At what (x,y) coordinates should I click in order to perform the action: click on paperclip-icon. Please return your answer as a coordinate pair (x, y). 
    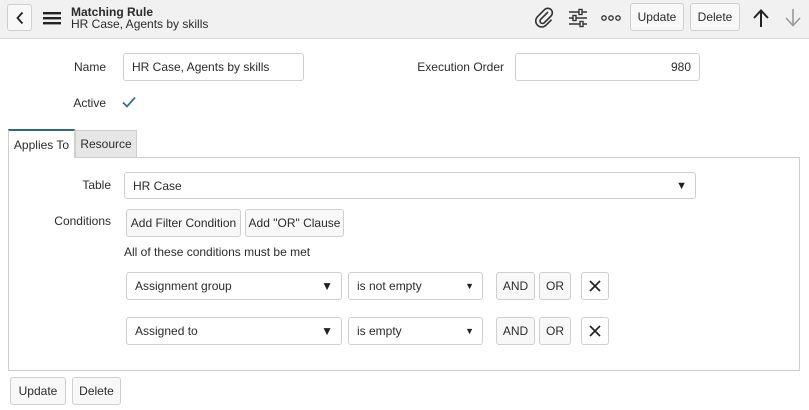
    Looking at the image, I should click on (545, 18).